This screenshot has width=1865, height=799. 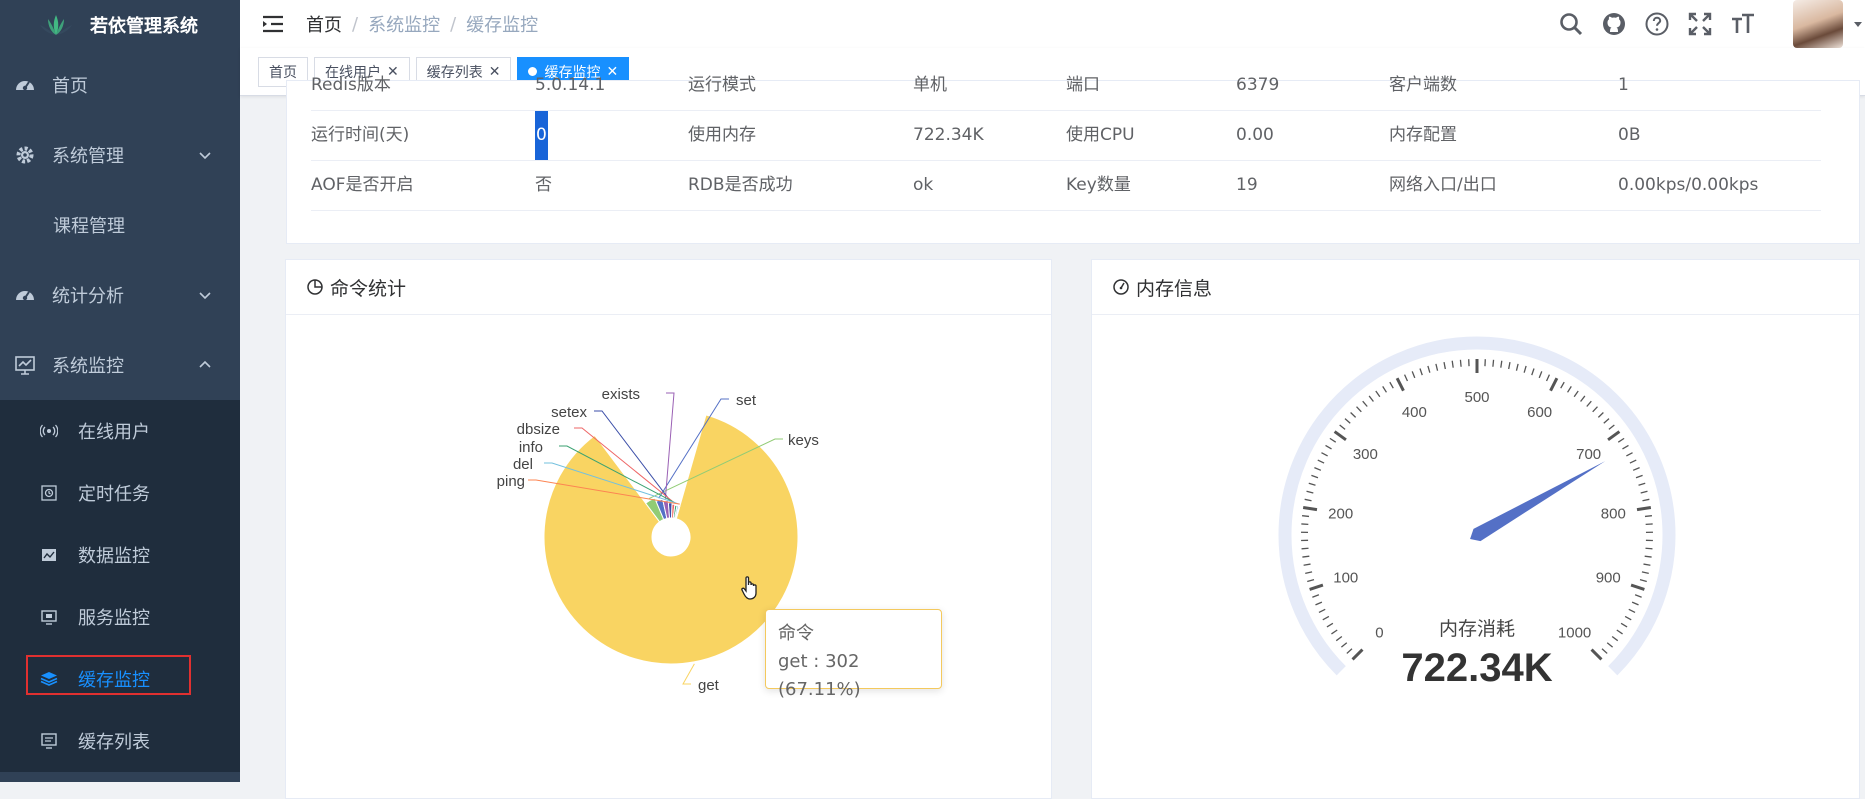 What do you see at coordinates (930, 85) in the screenshot?
I see `info-value: 单机` at bounding box center [930, 85].